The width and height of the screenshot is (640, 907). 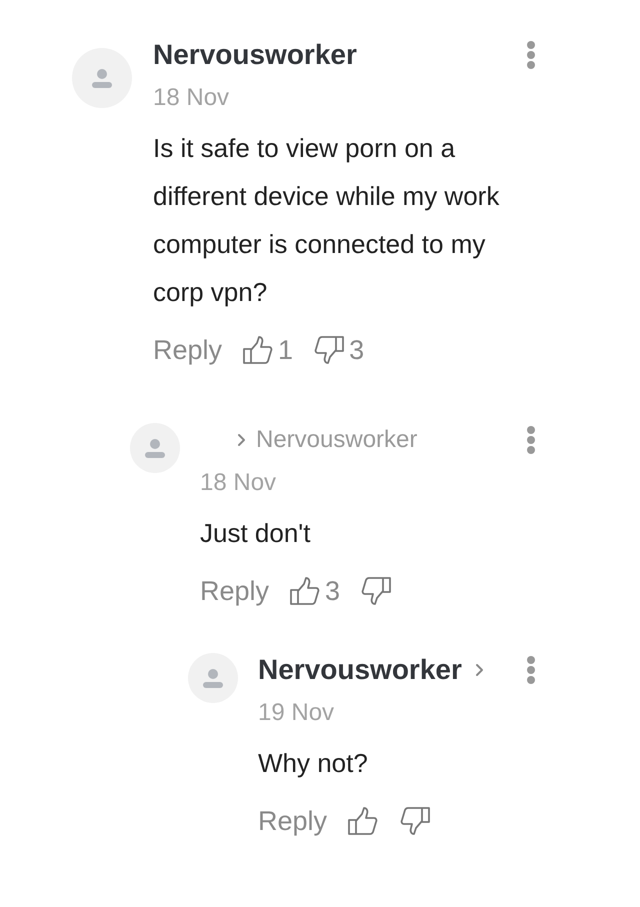 I want to click on comment-date: 19 Nov, so click(x=297, y=713).